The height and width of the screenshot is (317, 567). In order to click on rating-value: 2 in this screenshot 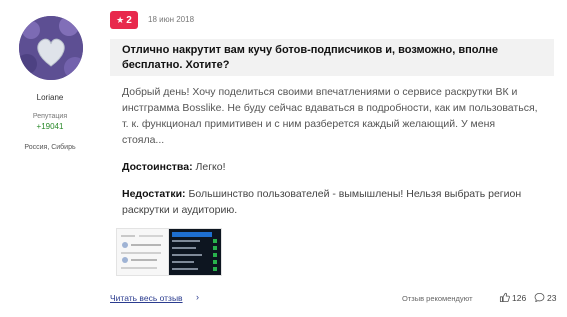, I will do `click(129, 20)`.